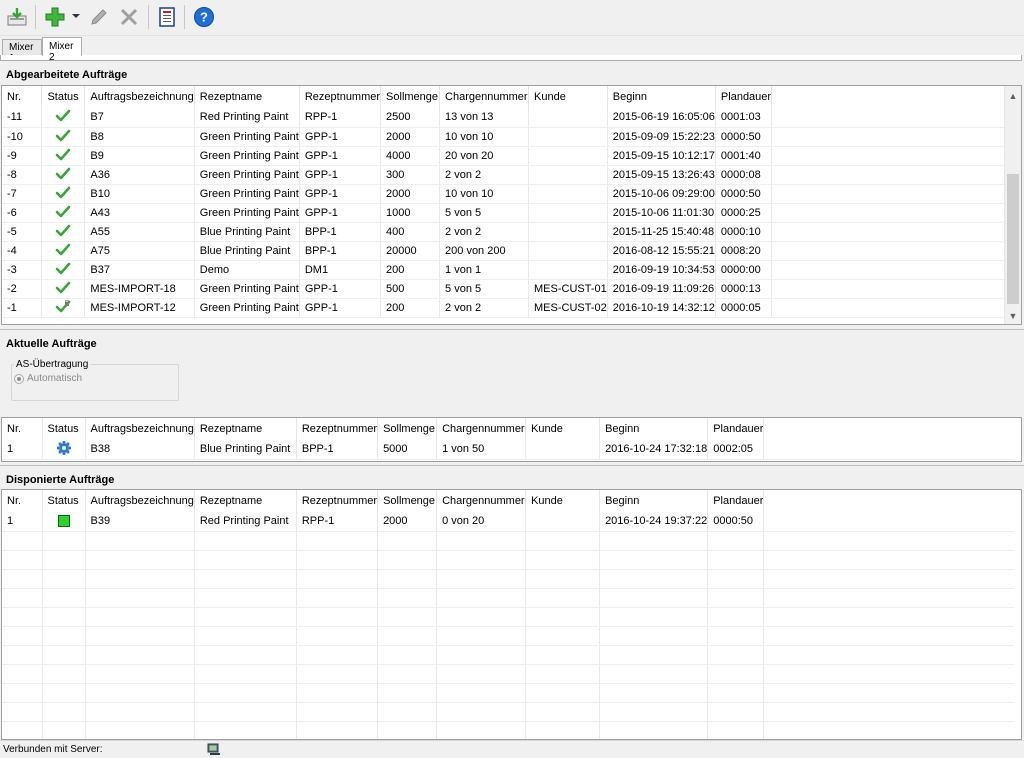 Image resolution: width=1024 pixels, height=758 pixels. What do you see at coordinates (1013, 239) in the screenshot?
I see `scrollbar-thumb` at bounding box center [1013, 239].